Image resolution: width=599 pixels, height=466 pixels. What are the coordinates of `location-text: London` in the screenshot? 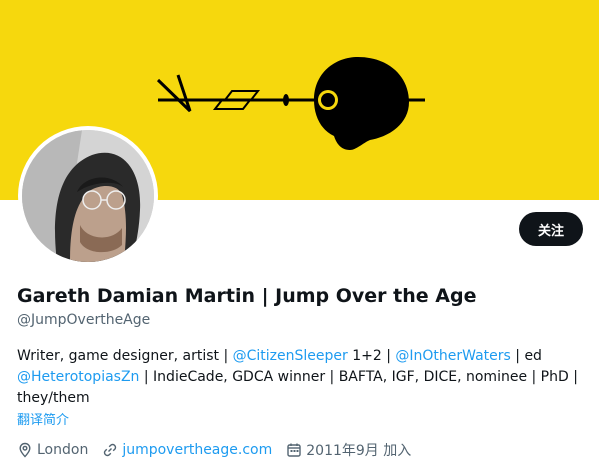 It's located at (63, 450).